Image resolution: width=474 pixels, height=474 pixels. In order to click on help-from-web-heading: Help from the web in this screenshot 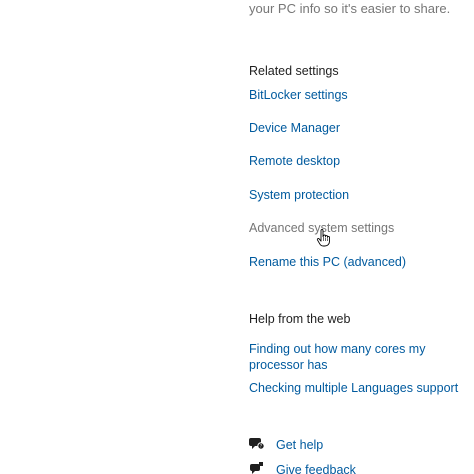, I will do `click(300, 319)`.